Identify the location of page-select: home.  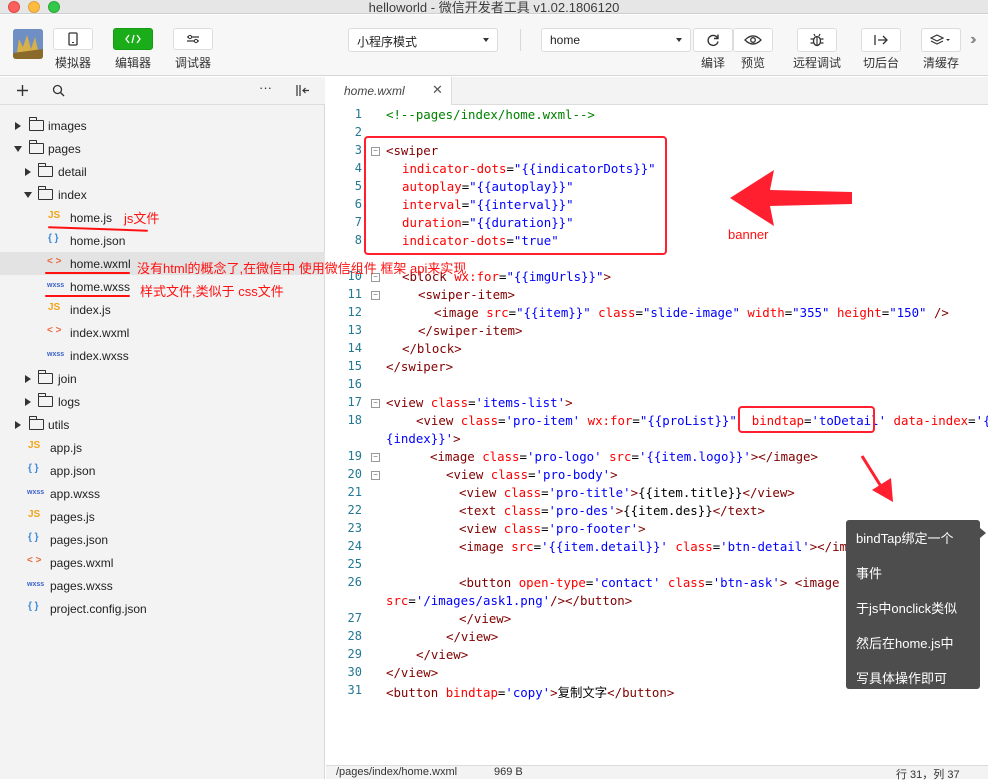
(616, 40).